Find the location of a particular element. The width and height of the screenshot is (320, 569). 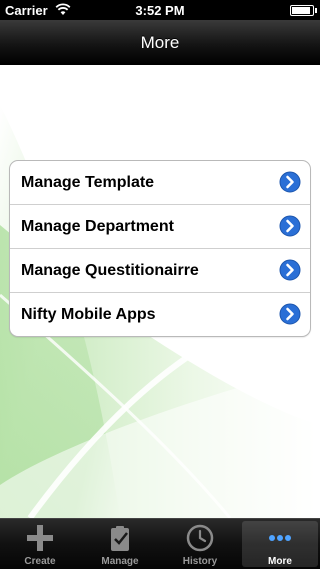

menu-item-label: Manage Template is located at coordinates (88, 182).